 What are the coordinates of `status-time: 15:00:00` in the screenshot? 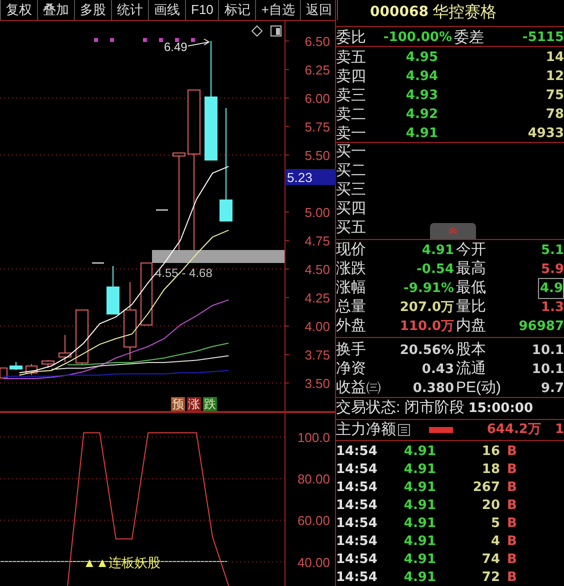 It's located at (501, 409).